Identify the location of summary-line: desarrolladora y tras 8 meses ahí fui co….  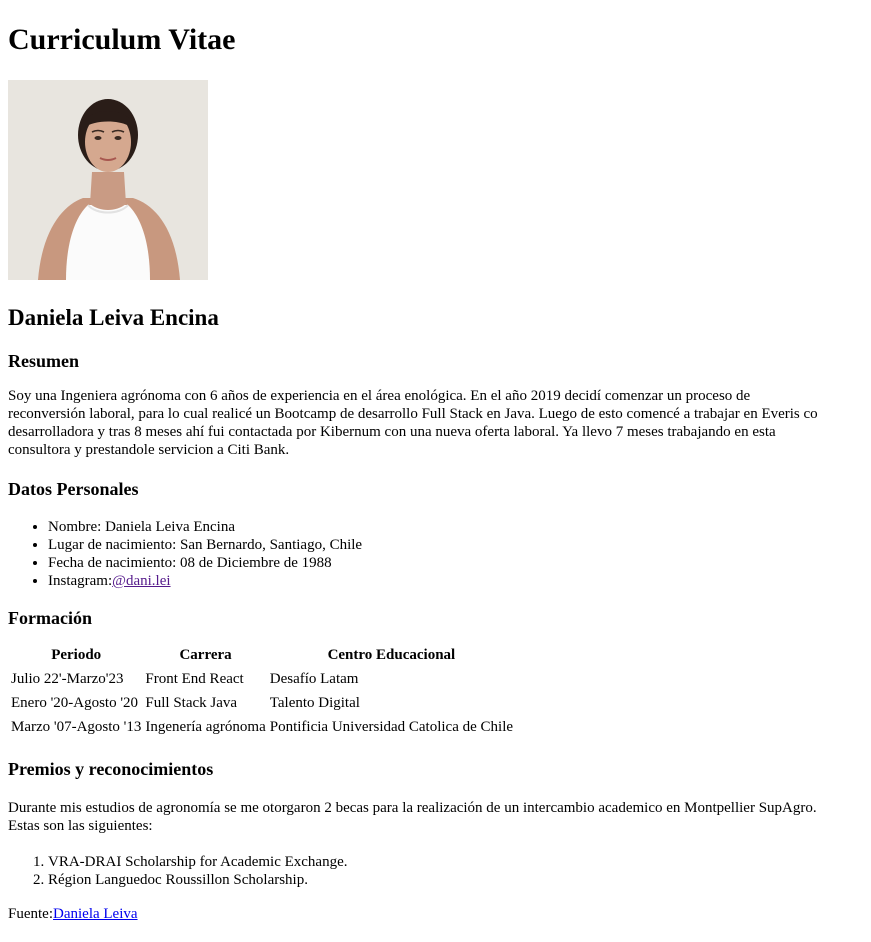
(392, 432).